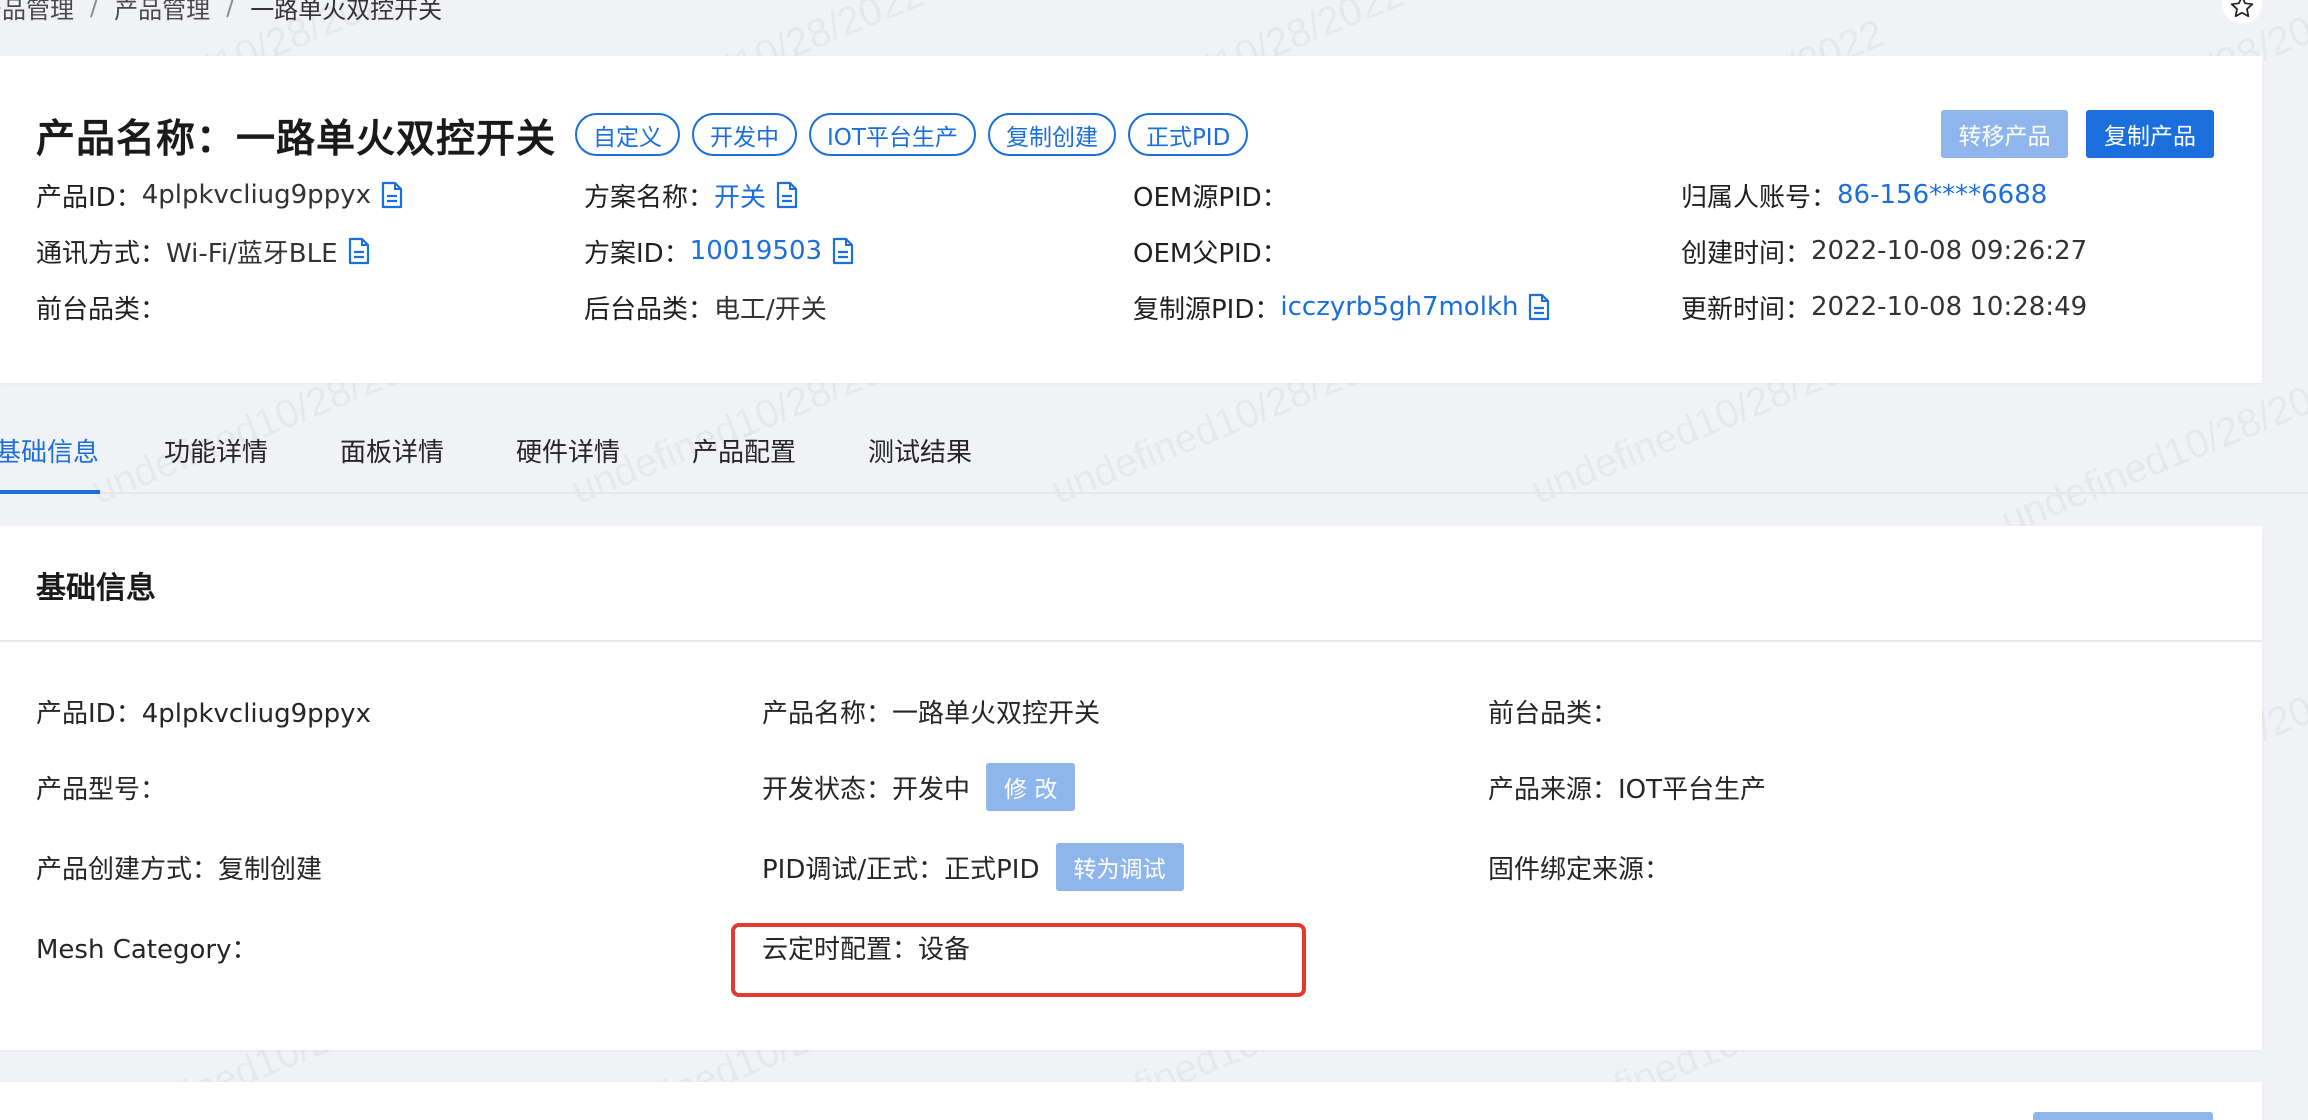 The height and width of the screenshot is (1120, 2308). What do you see at coordinates (756, 251) in the screenshot?
I see `scheme-id-link: 10019503` at bounding box center [756, 251].